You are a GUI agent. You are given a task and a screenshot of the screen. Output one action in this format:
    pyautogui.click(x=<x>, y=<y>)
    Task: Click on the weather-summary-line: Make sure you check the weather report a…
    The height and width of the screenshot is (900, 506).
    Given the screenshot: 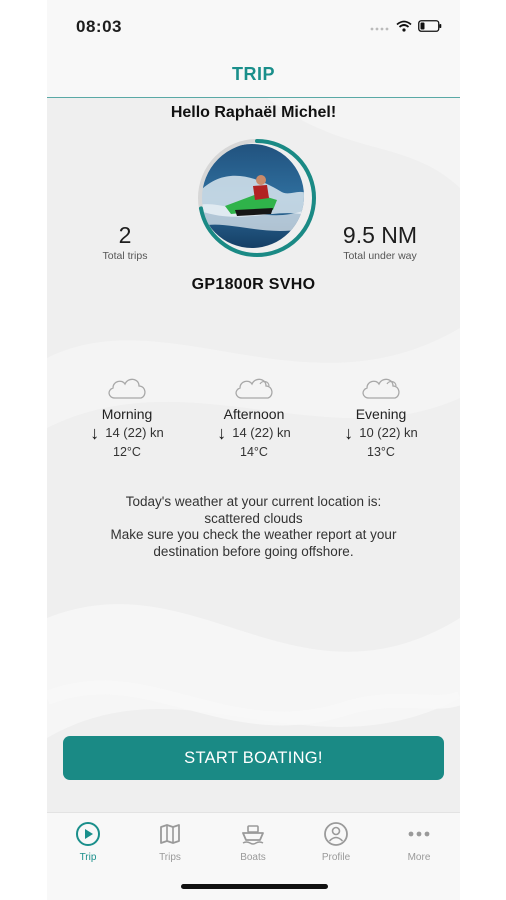 What is the action you would take?
    pyautogui.click(x=253, y=534)
    